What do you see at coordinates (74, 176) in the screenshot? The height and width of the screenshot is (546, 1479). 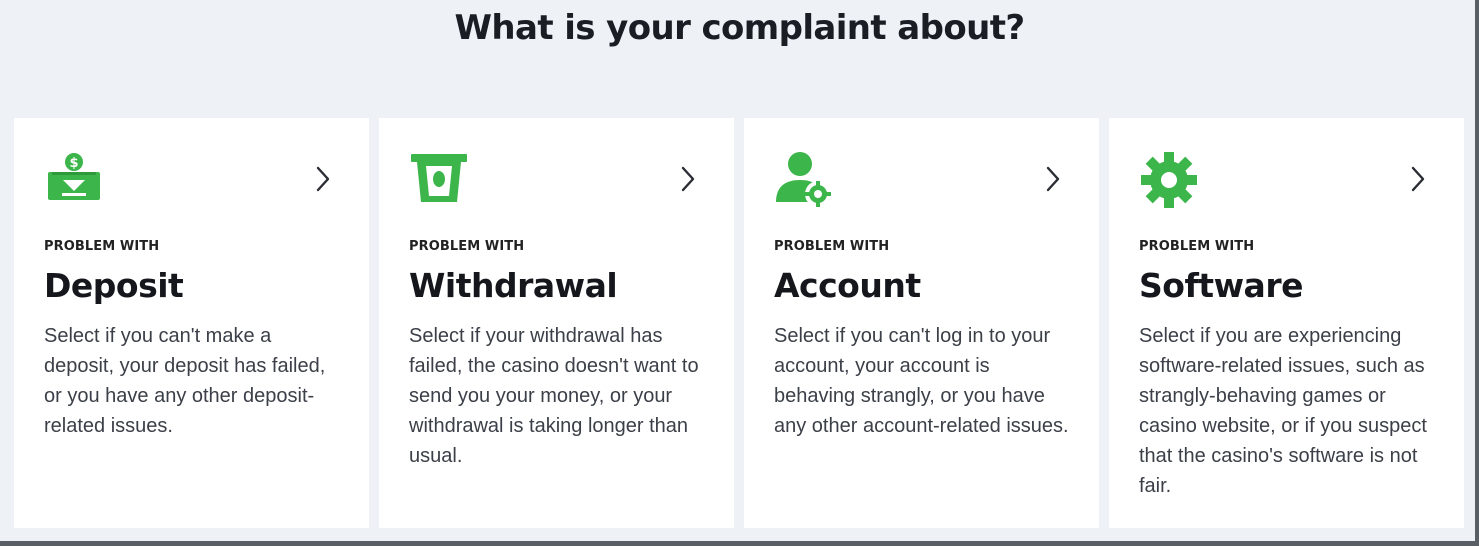 I see `deposit-icon: $` at bounding box center [74, 176].